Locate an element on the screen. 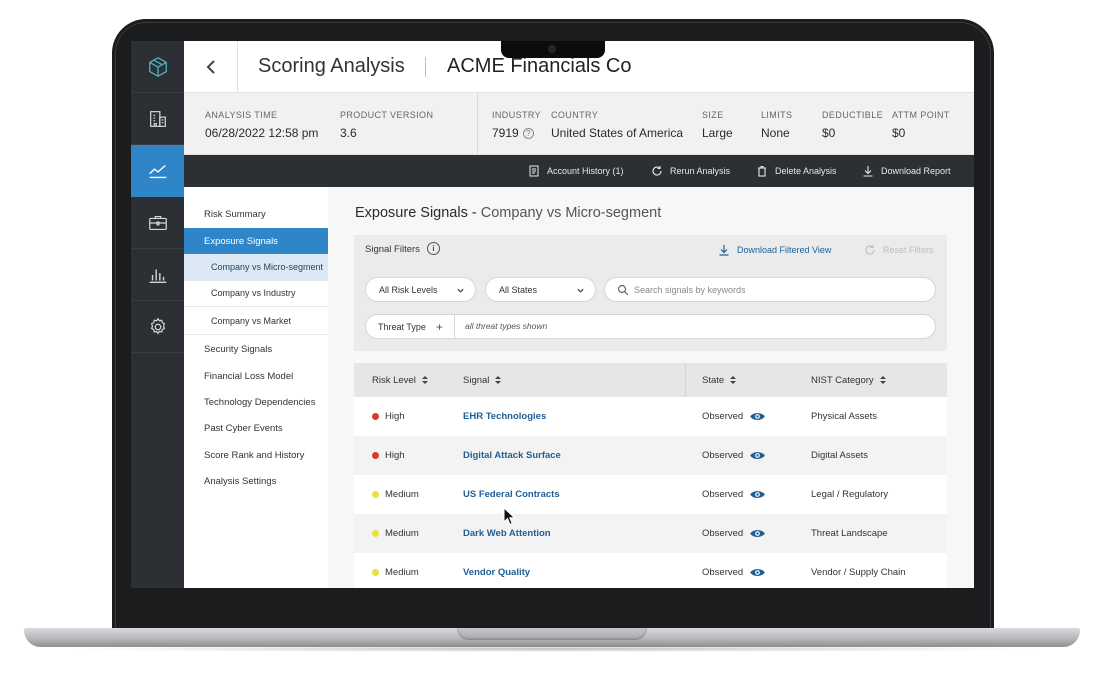  column-header-signal: Signal is located at coordinates (482, 380).